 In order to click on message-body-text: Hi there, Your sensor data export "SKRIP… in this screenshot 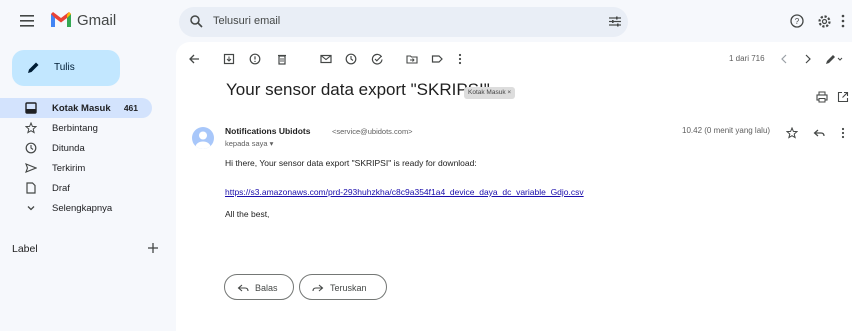, I will do `click(351, 163)`.